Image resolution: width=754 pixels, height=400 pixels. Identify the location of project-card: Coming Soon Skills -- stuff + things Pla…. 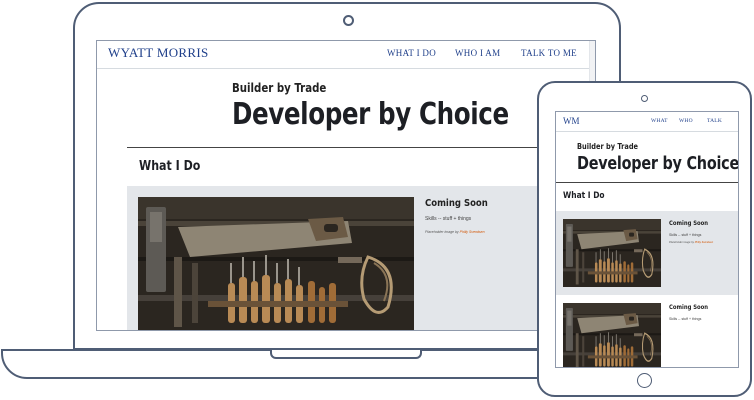
(647, 253).